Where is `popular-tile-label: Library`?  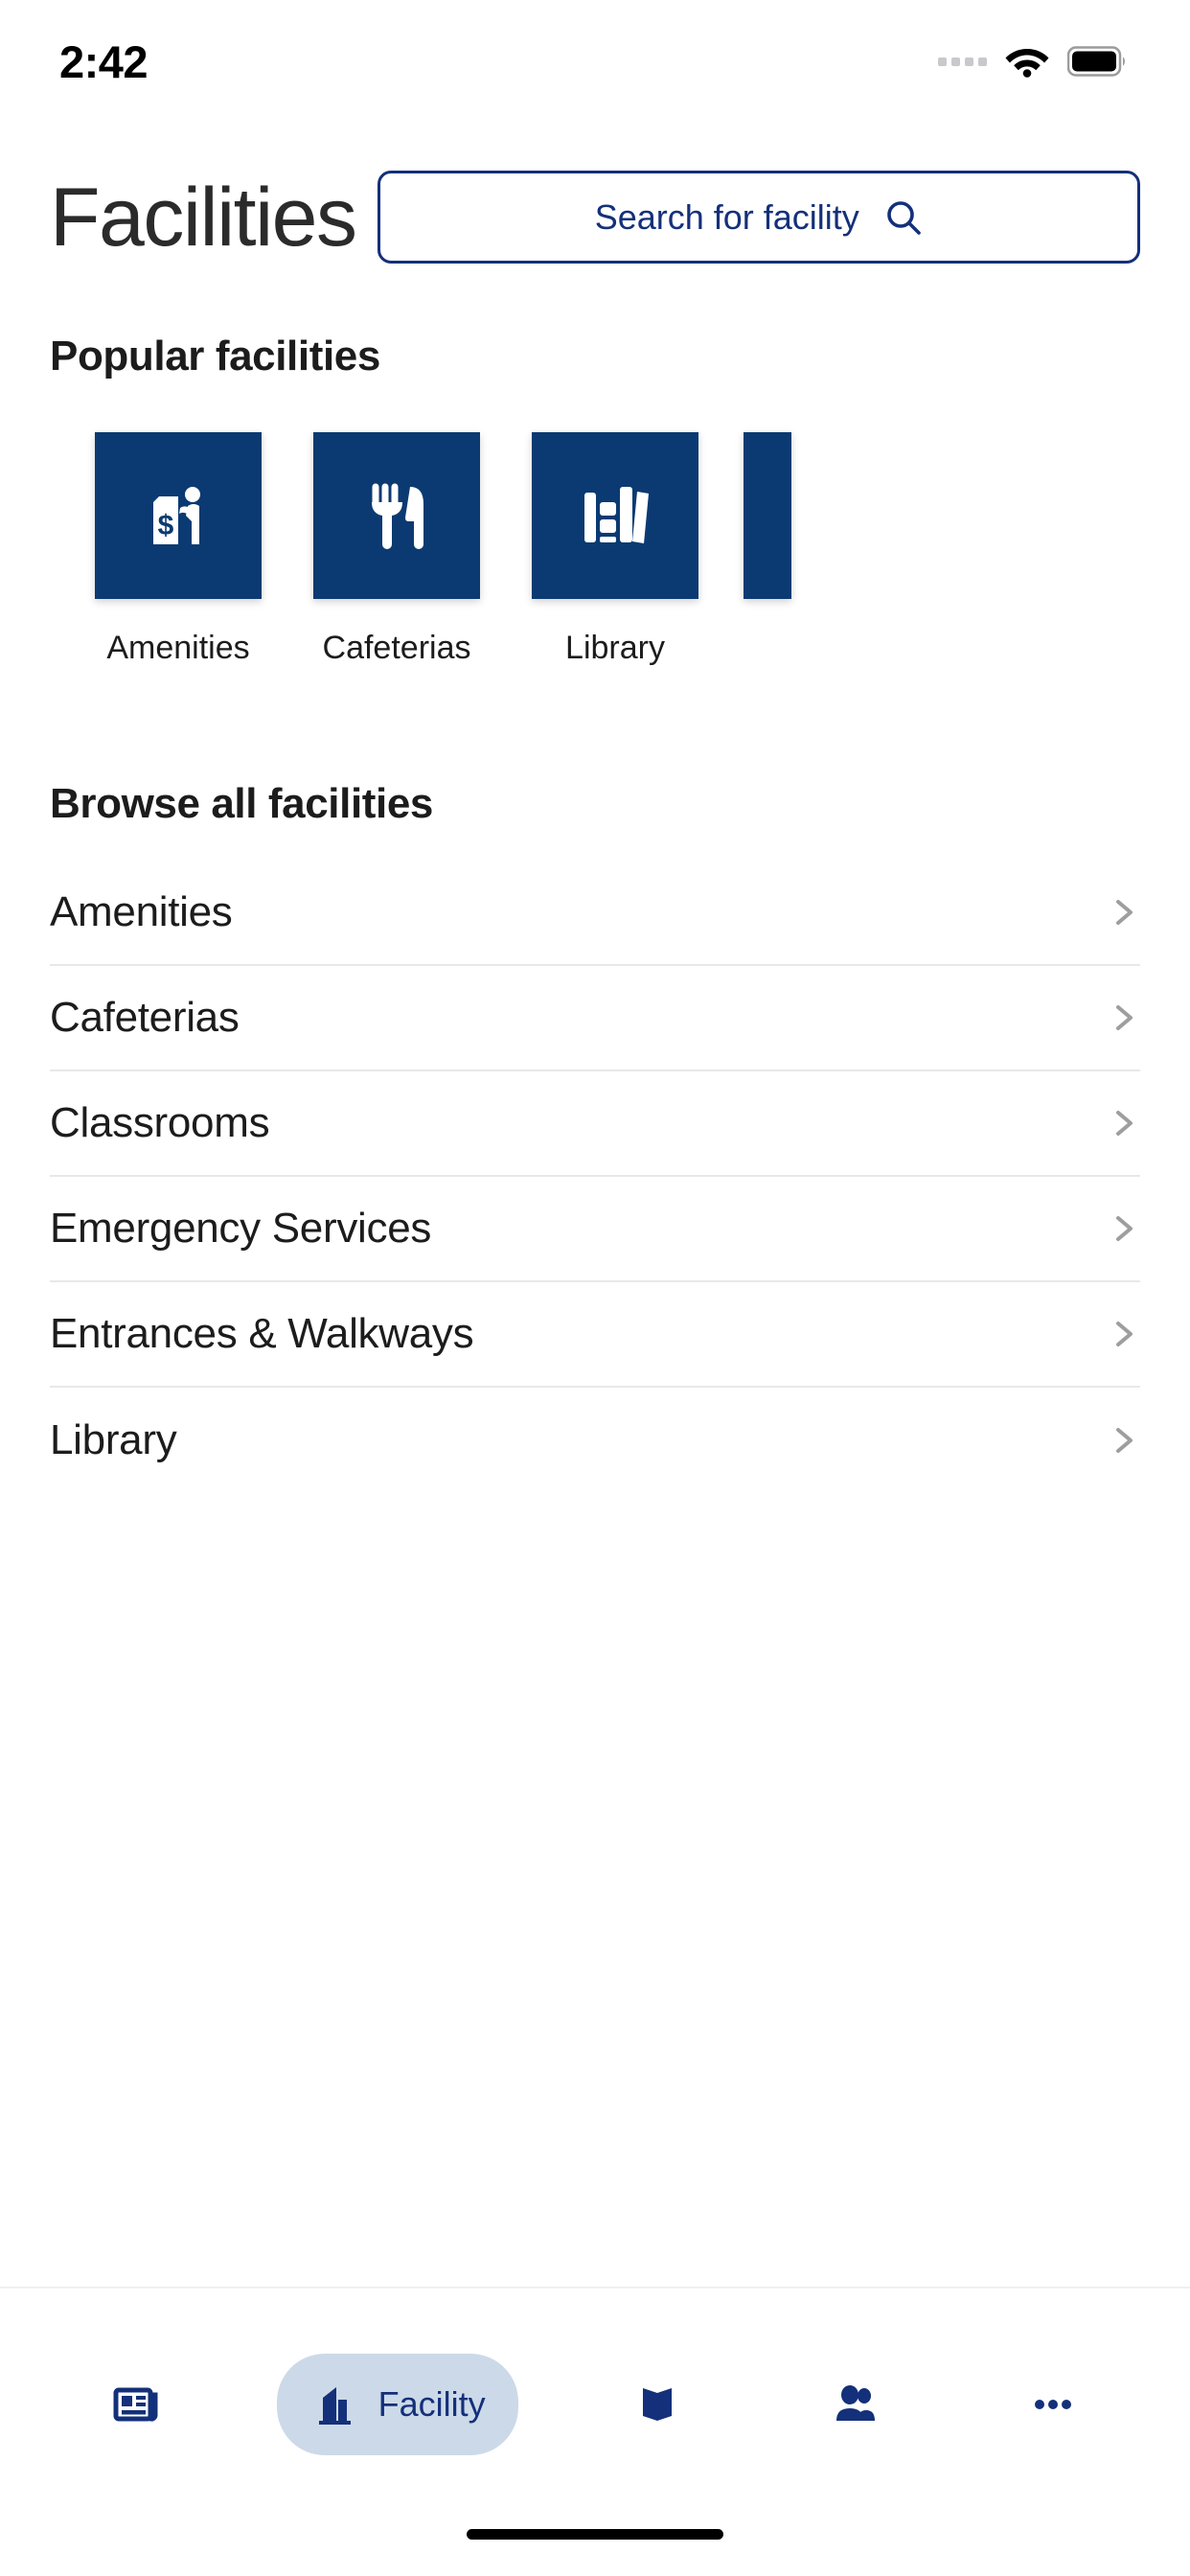
popular-tile-label: Library is located at coordinates (615, 648).